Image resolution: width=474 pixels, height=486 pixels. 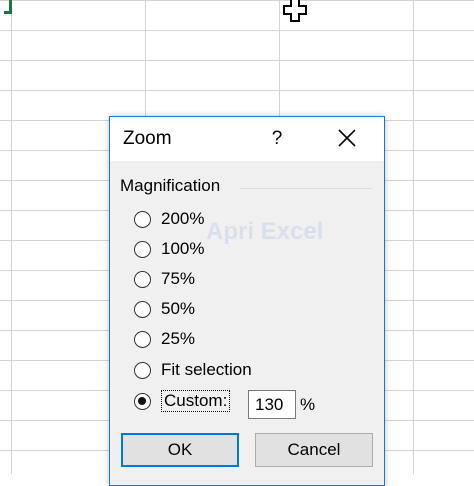 I want to click on close-icon, so click(x=347, y=138).